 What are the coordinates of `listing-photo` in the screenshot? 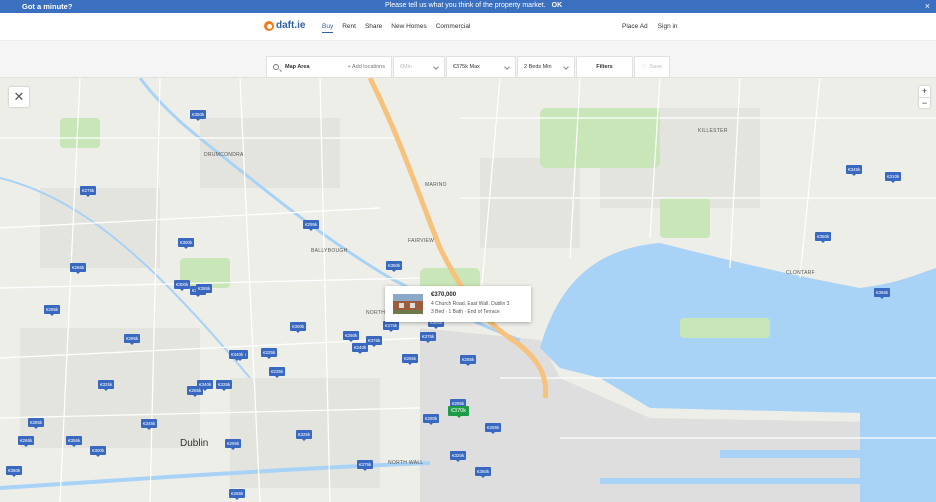 It's located at (408, 304).